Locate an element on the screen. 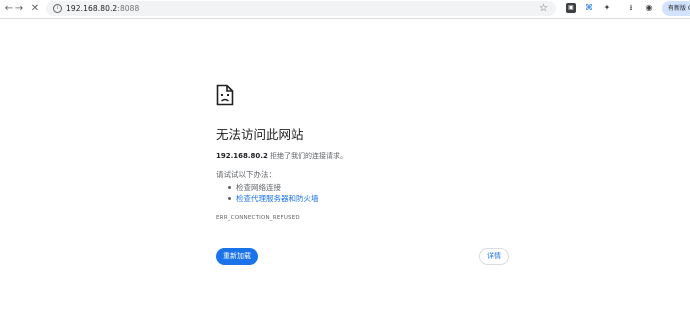 The image size is (690, 329). toolbar-divider is located at coordinates (345, 18).